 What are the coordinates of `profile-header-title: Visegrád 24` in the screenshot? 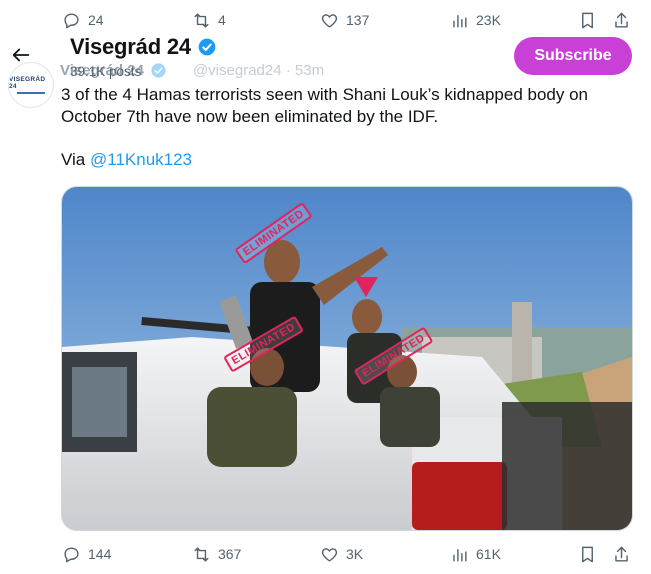 It's located at (143, 47).